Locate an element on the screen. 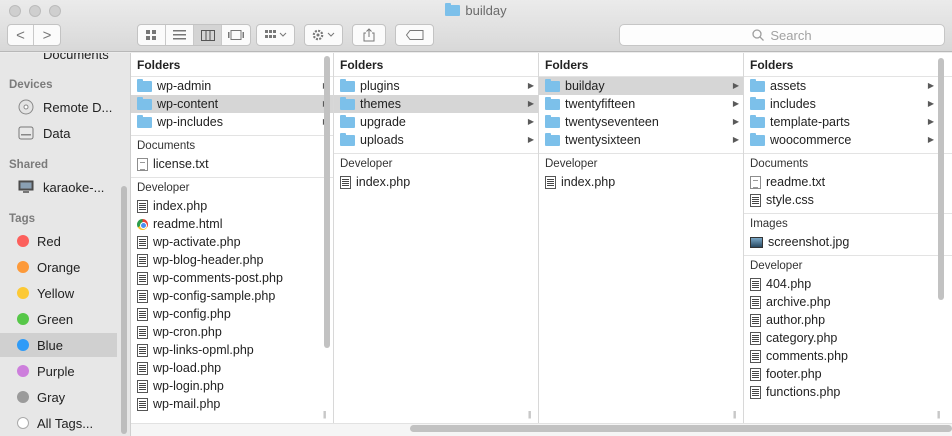  folder-row: woocommerce ▶ is located at coordinates (848, 140).